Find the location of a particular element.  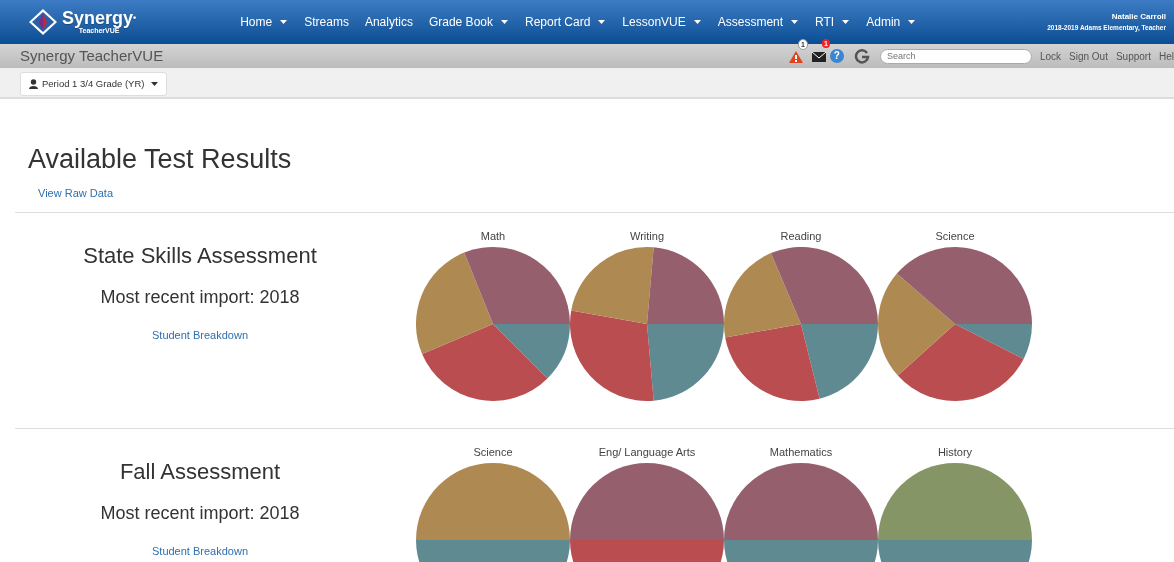

search-field: Search is located at coordinates (955, 56).